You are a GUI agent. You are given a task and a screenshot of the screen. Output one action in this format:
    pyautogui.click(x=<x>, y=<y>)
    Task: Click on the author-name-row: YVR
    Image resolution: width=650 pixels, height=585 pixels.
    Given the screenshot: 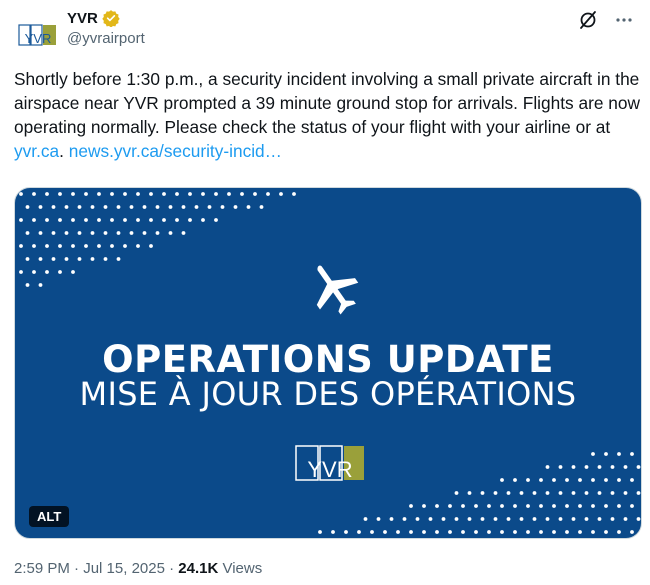 What is the action you would take?
    pyautogui.click(x=93, y=18)
    